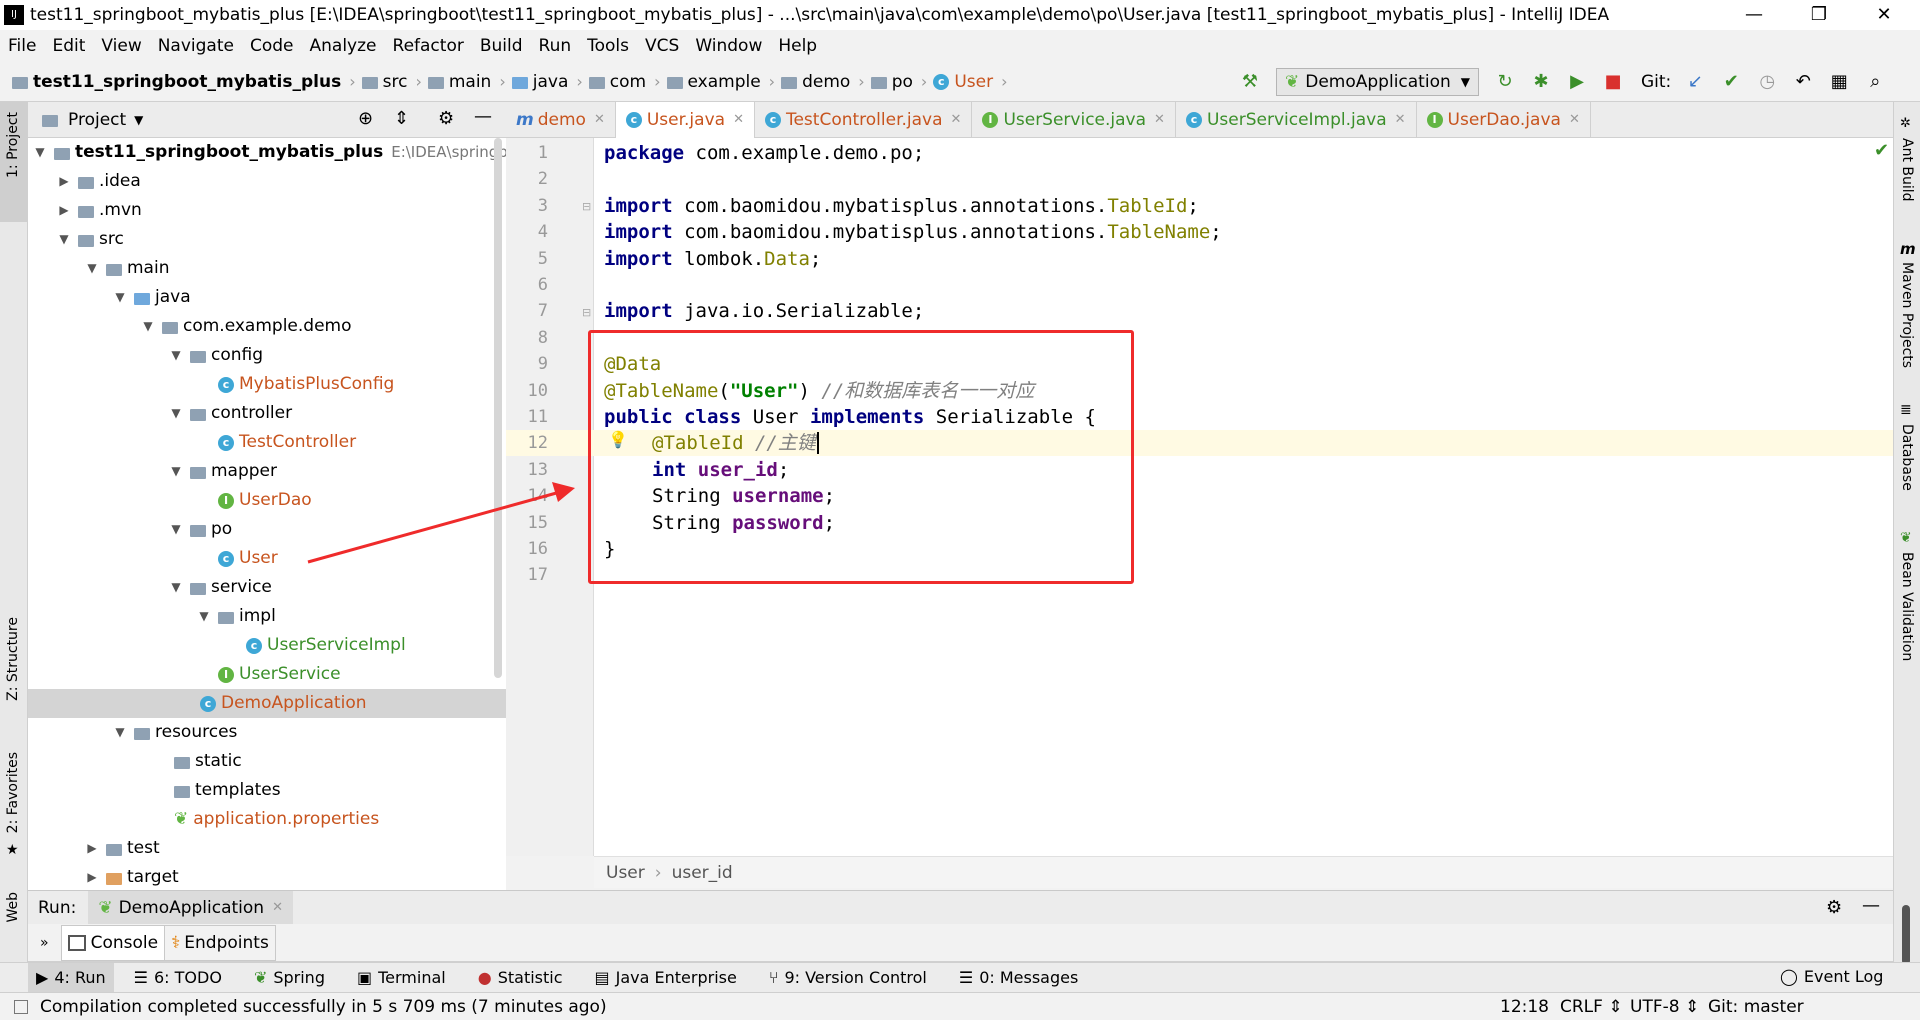  What do you see at coordinates (676, 977) in the screenshot?
I see `tool-label: Java Enterprise` at bounding box center [676, 977].